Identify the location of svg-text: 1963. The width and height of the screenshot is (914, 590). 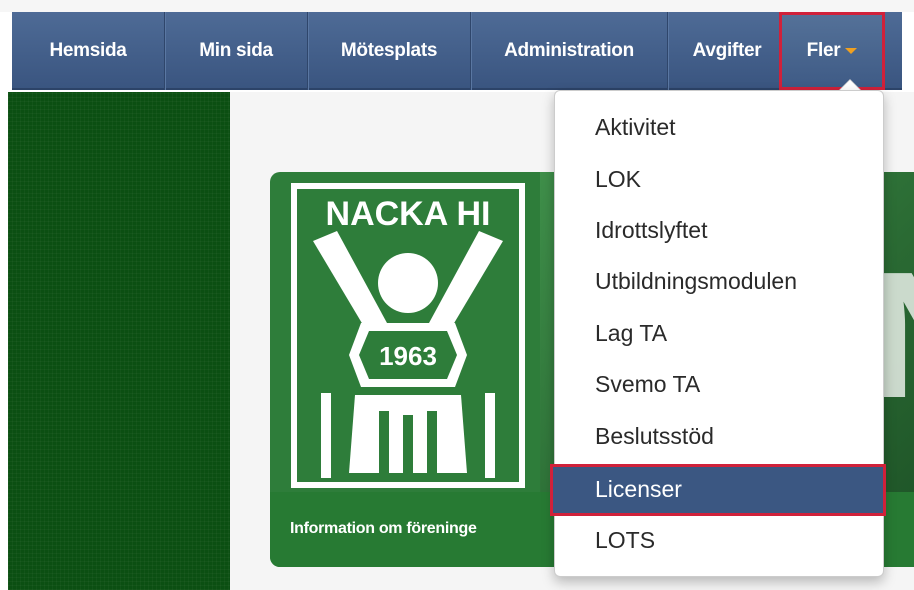
(408, 356).